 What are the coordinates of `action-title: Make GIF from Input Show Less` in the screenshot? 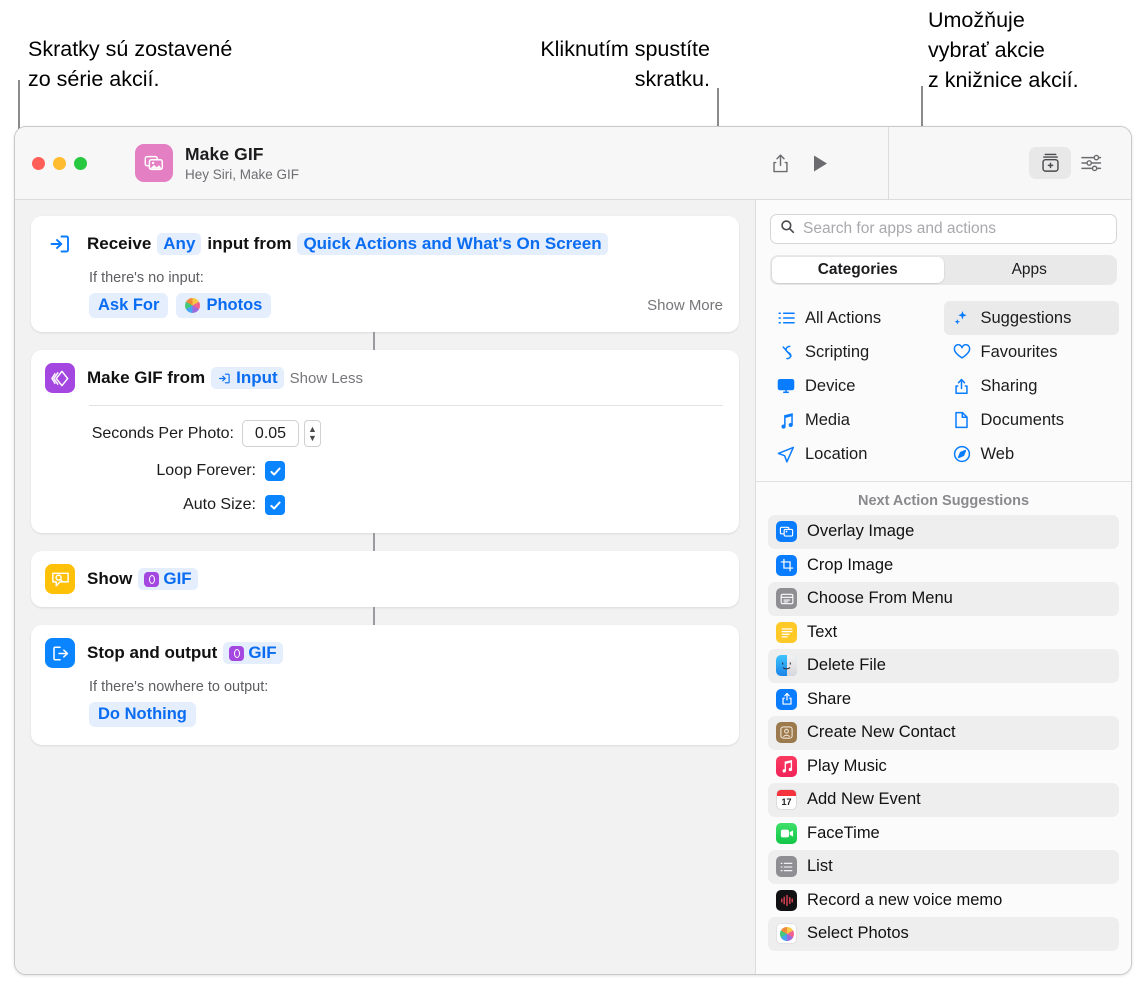 It's located at (225, 378).